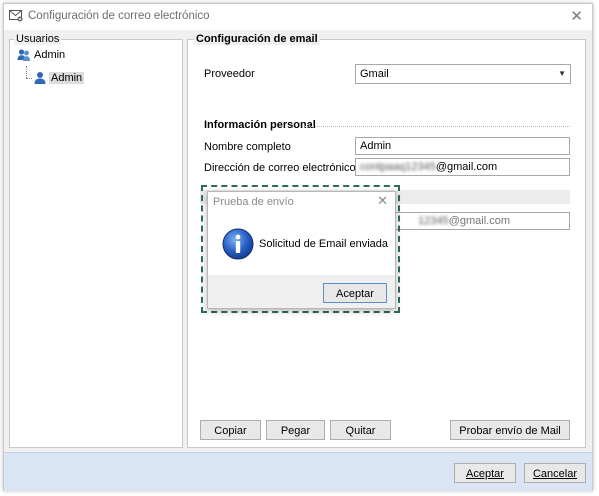  What do you see at coordinates (485, 473) in the screenshot?
I see `accept-button: Aceptar` at bounding box center [485, 473].